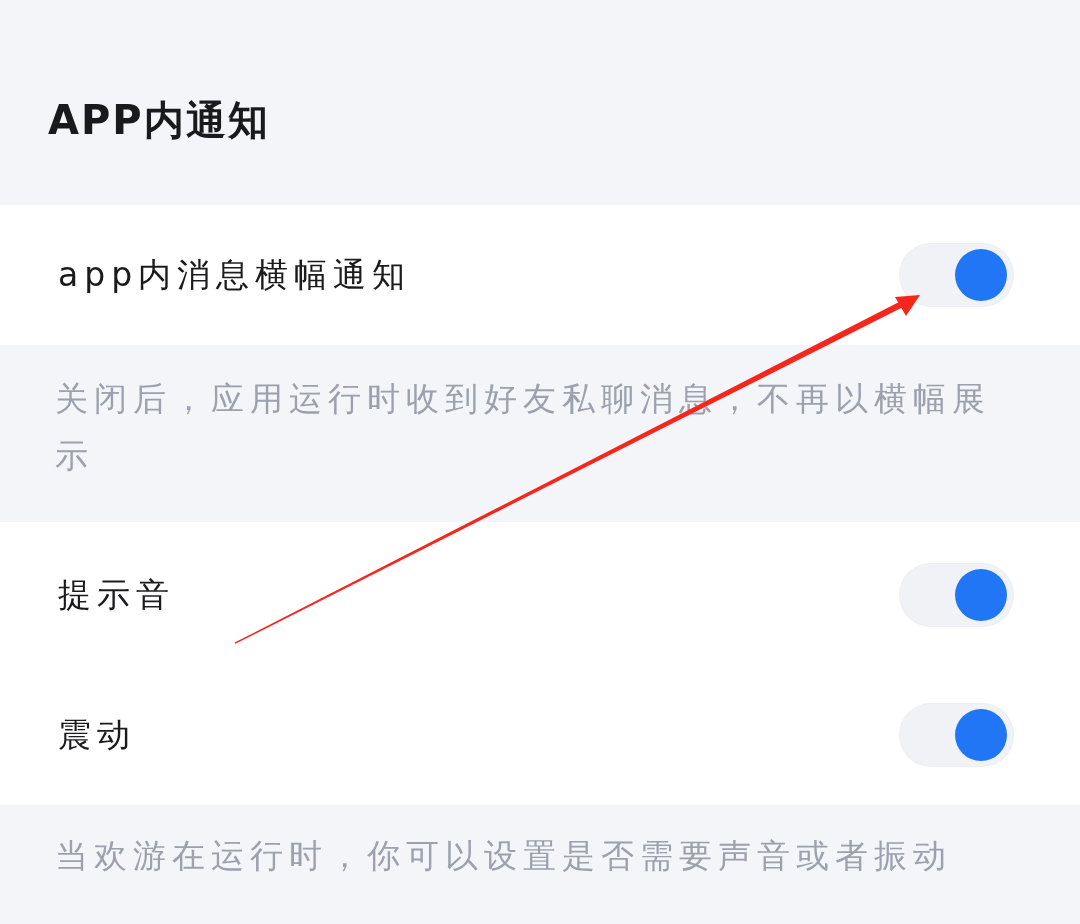 The image size is (1080, 924). Describe the element at coordinates (116, 595) in the screenshot. I see `setting-label: 提示音` at that location.